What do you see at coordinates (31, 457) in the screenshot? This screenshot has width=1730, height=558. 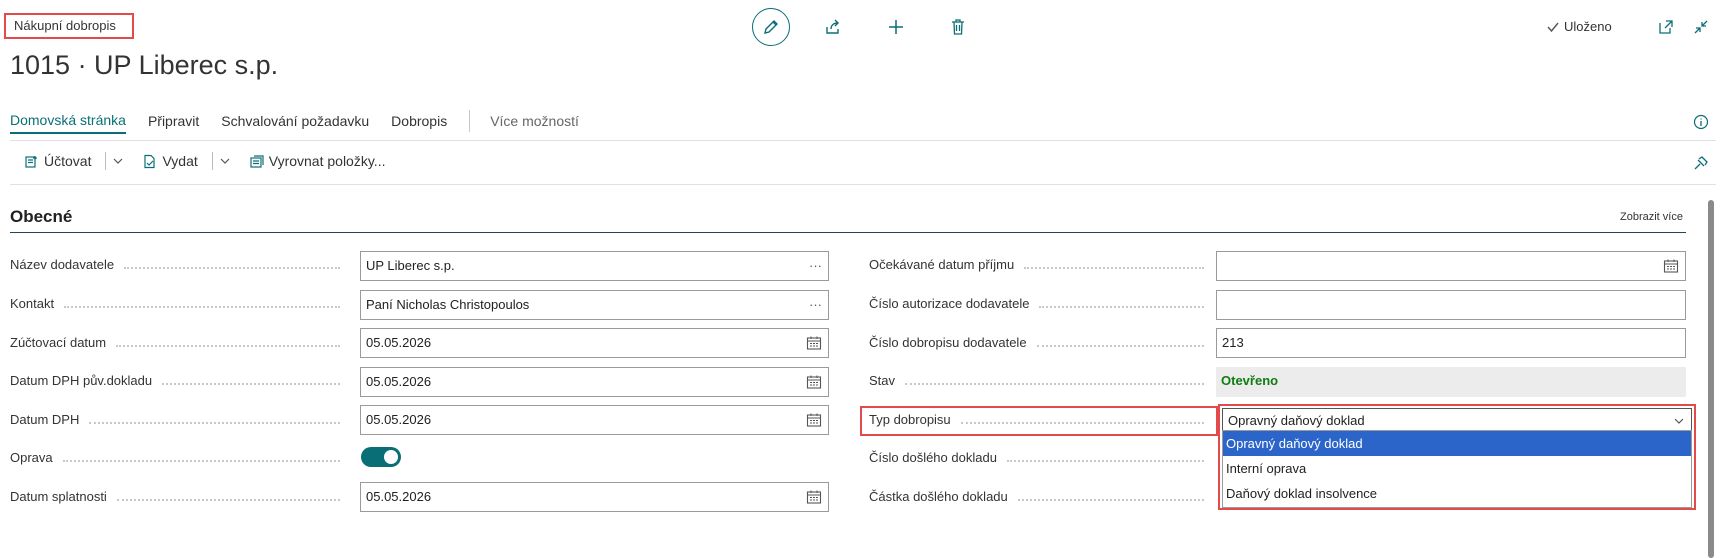 I see `correction-label-text: Oprava` at bounding box center [31, 457].